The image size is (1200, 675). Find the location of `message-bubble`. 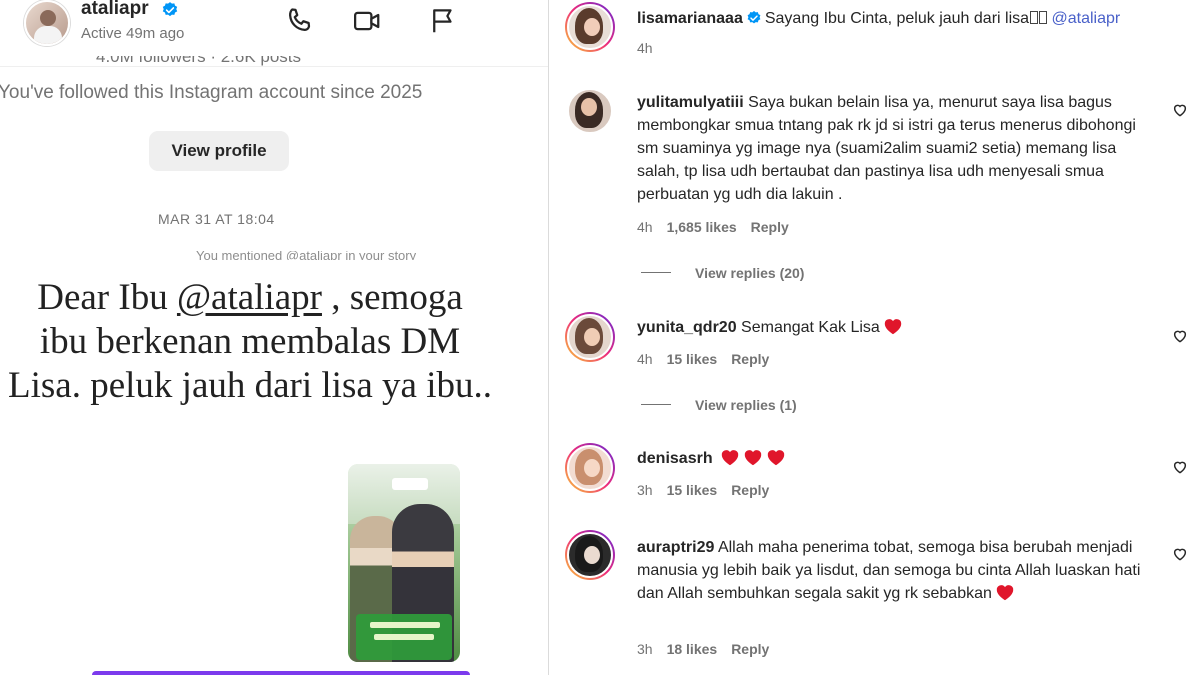

message-bubble is located at coordinates (281, 673).